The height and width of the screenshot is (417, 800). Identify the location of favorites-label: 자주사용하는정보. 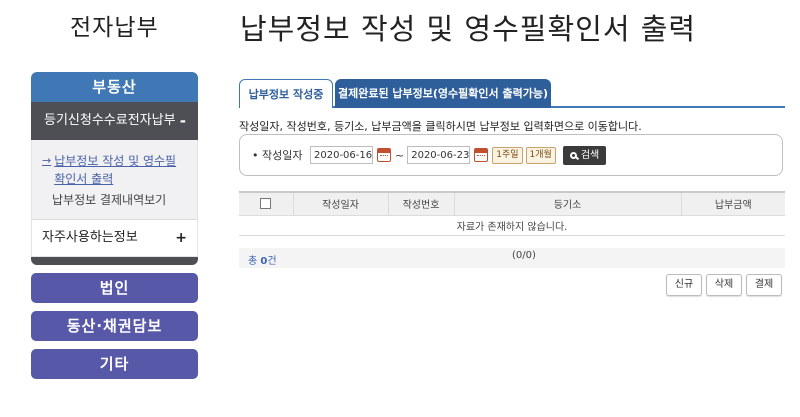
(90, 237).